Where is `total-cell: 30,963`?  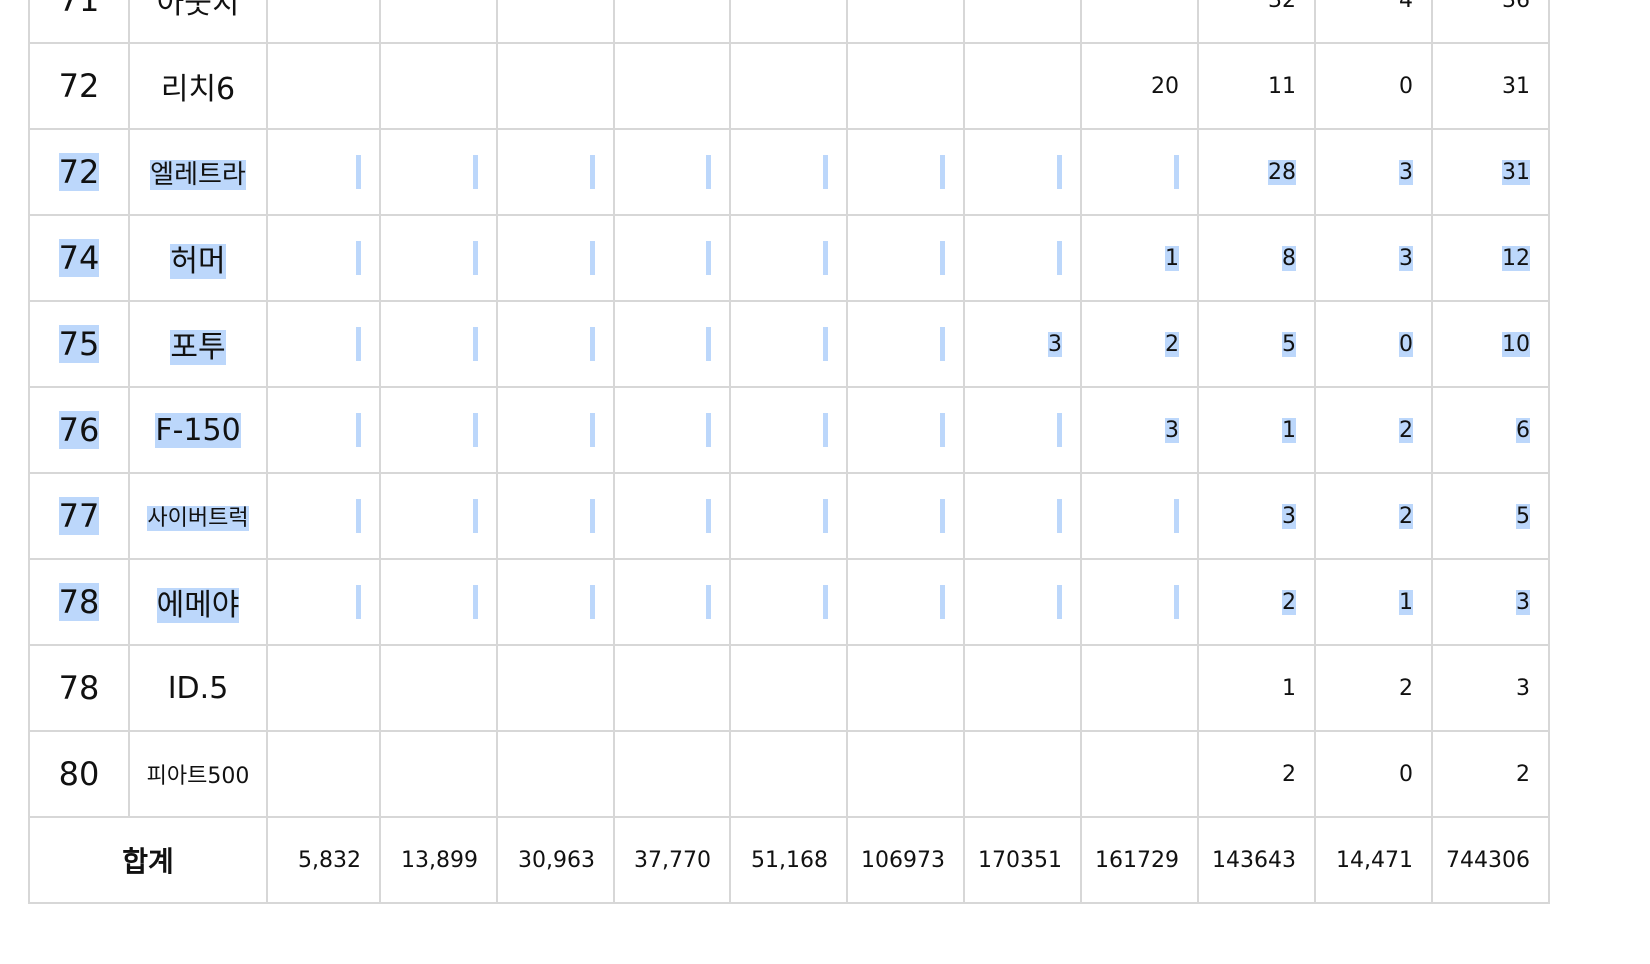
total-cell: 30,963 is located at coordinates (555, 860).